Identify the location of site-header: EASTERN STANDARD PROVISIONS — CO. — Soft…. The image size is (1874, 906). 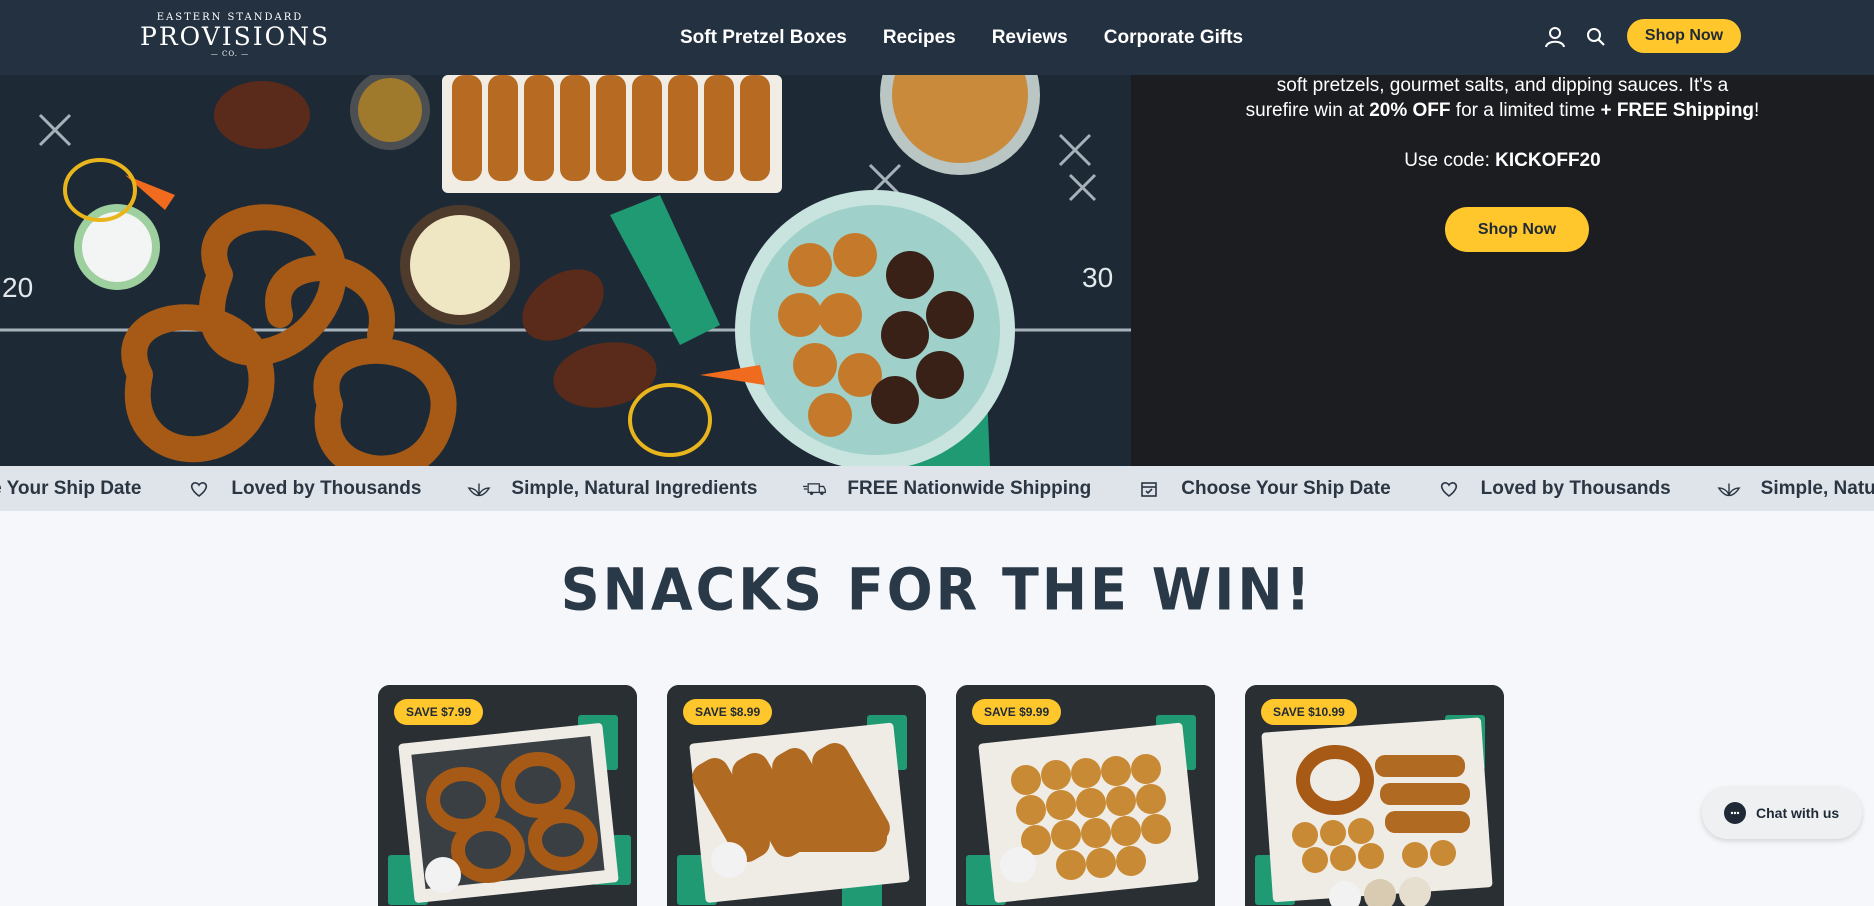
(937, 37).